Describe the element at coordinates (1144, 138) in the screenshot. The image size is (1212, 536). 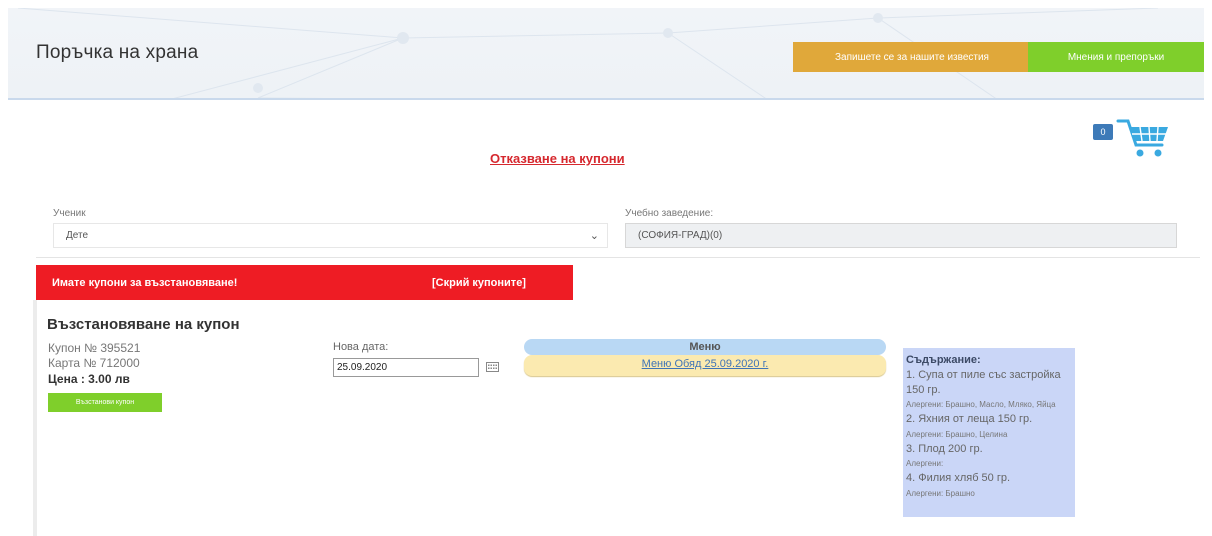
I see `cart-icon` at that location.